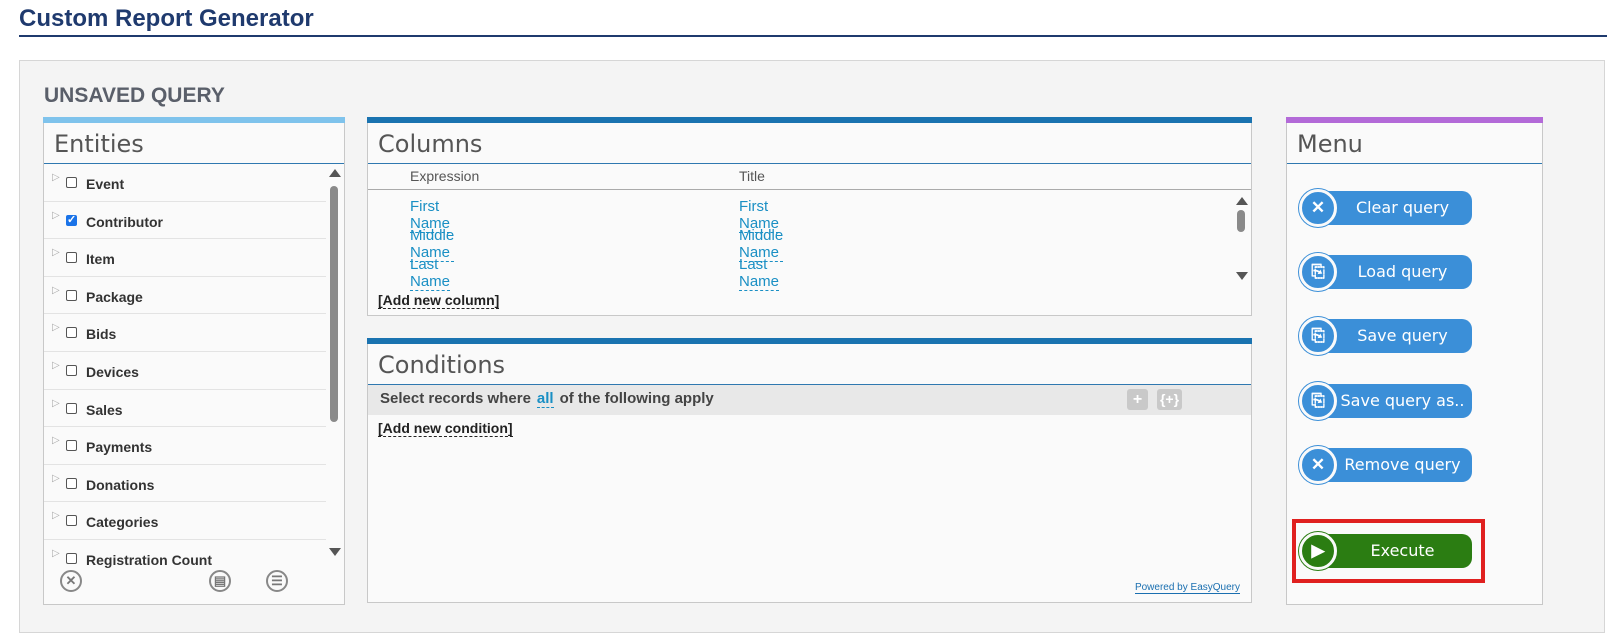 The image size is (1607, 633). Describe the element at coordinates (1394, 465) in the screenshot. I see `remove-query-label: Remove query` at that location.